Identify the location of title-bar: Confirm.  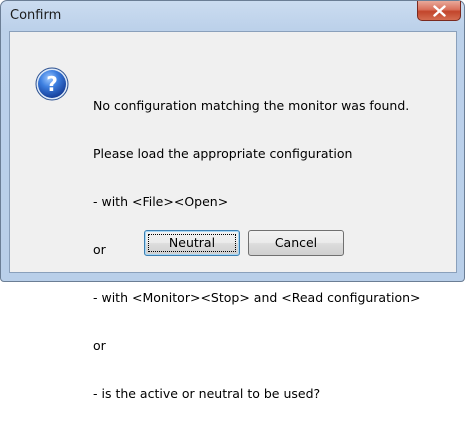
(232, 16).